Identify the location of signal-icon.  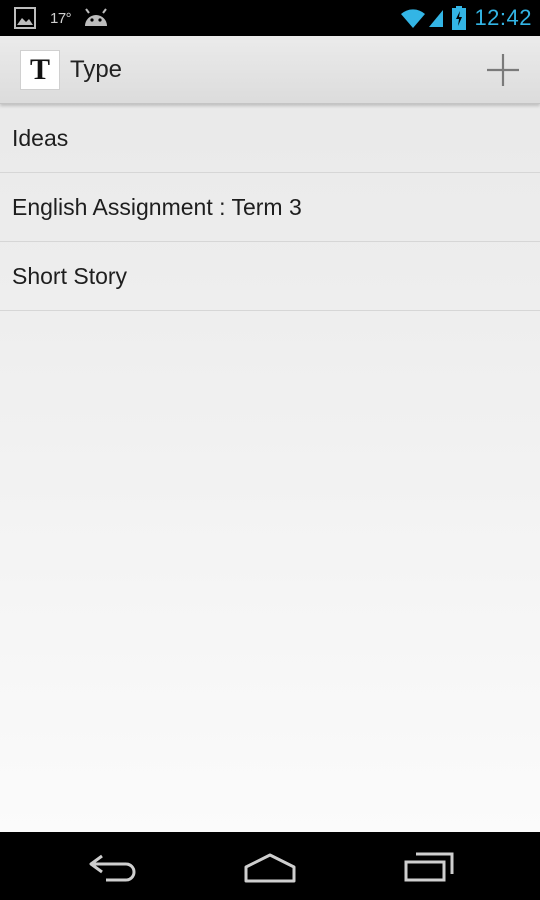
(436, 18).